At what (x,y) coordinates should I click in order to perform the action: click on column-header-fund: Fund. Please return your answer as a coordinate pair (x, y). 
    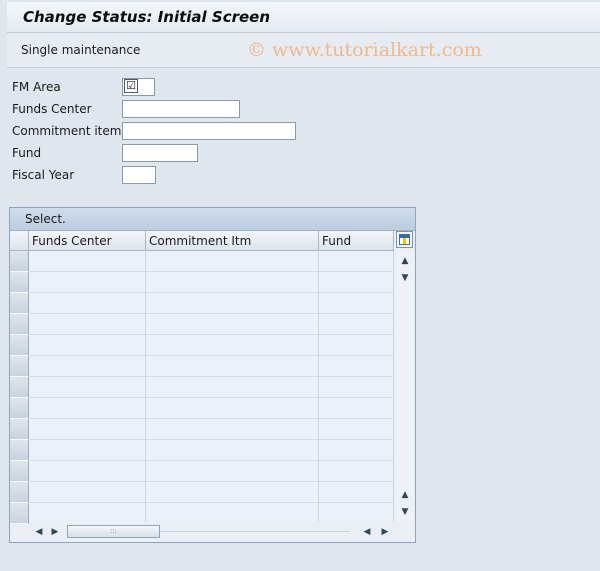
    Looking at the image, I should click on (356, 241).